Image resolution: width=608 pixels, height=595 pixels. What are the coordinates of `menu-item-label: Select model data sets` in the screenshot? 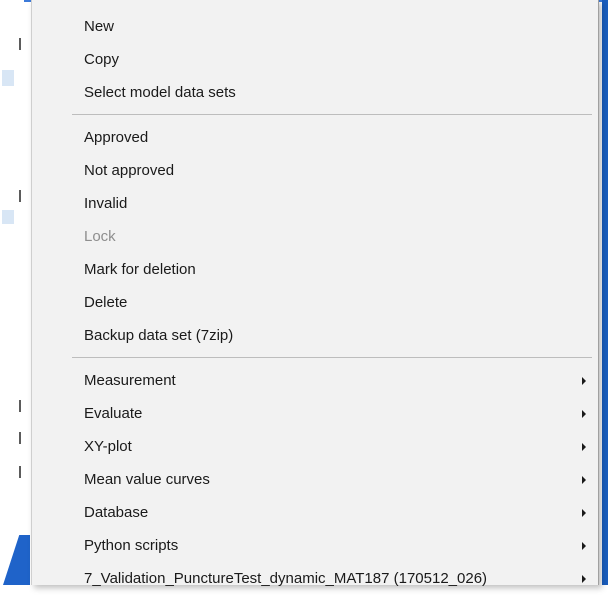 It's located at (160, 92).